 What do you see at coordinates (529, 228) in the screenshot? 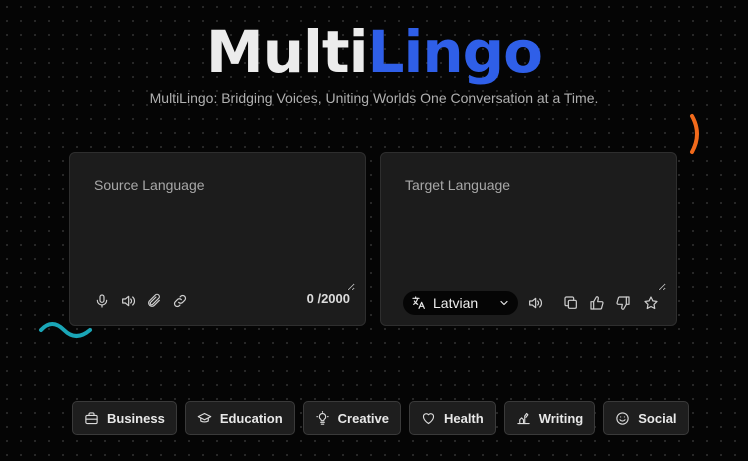
I see `target-text-output` at bounding box center [529, 228].